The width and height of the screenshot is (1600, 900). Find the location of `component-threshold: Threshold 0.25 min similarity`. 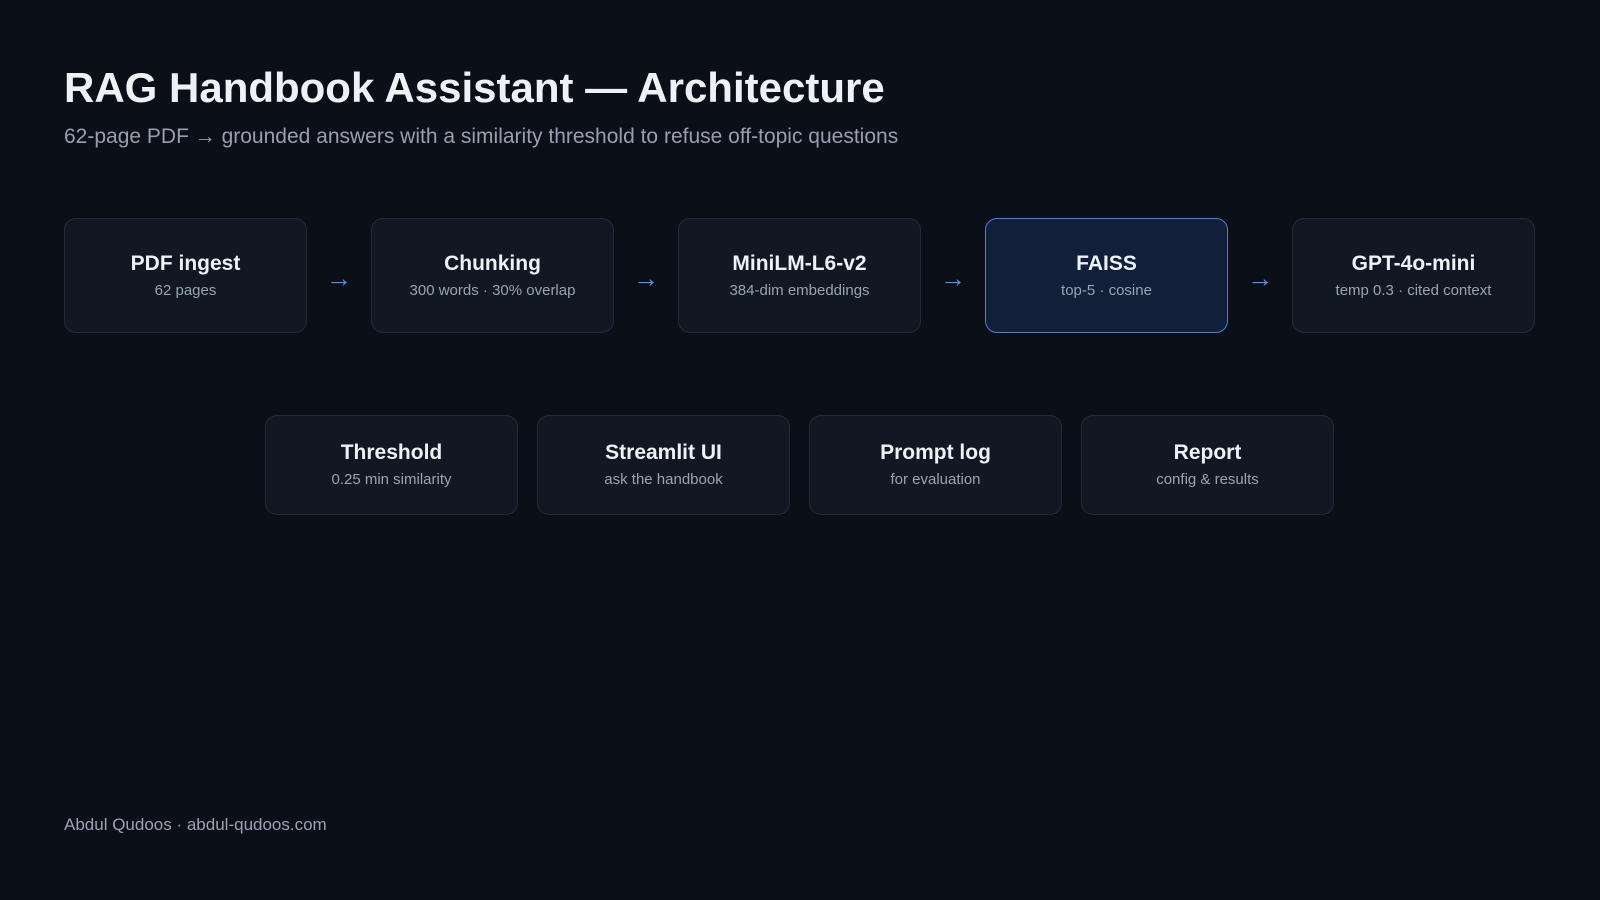

component-threshold: Threshold 0.25 min similarity is located at coordinates (391, 465).